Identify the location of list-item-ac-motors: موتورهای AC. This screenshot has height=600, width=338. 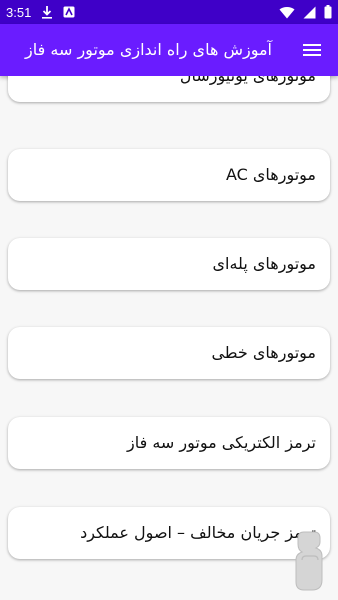
(169, 175).